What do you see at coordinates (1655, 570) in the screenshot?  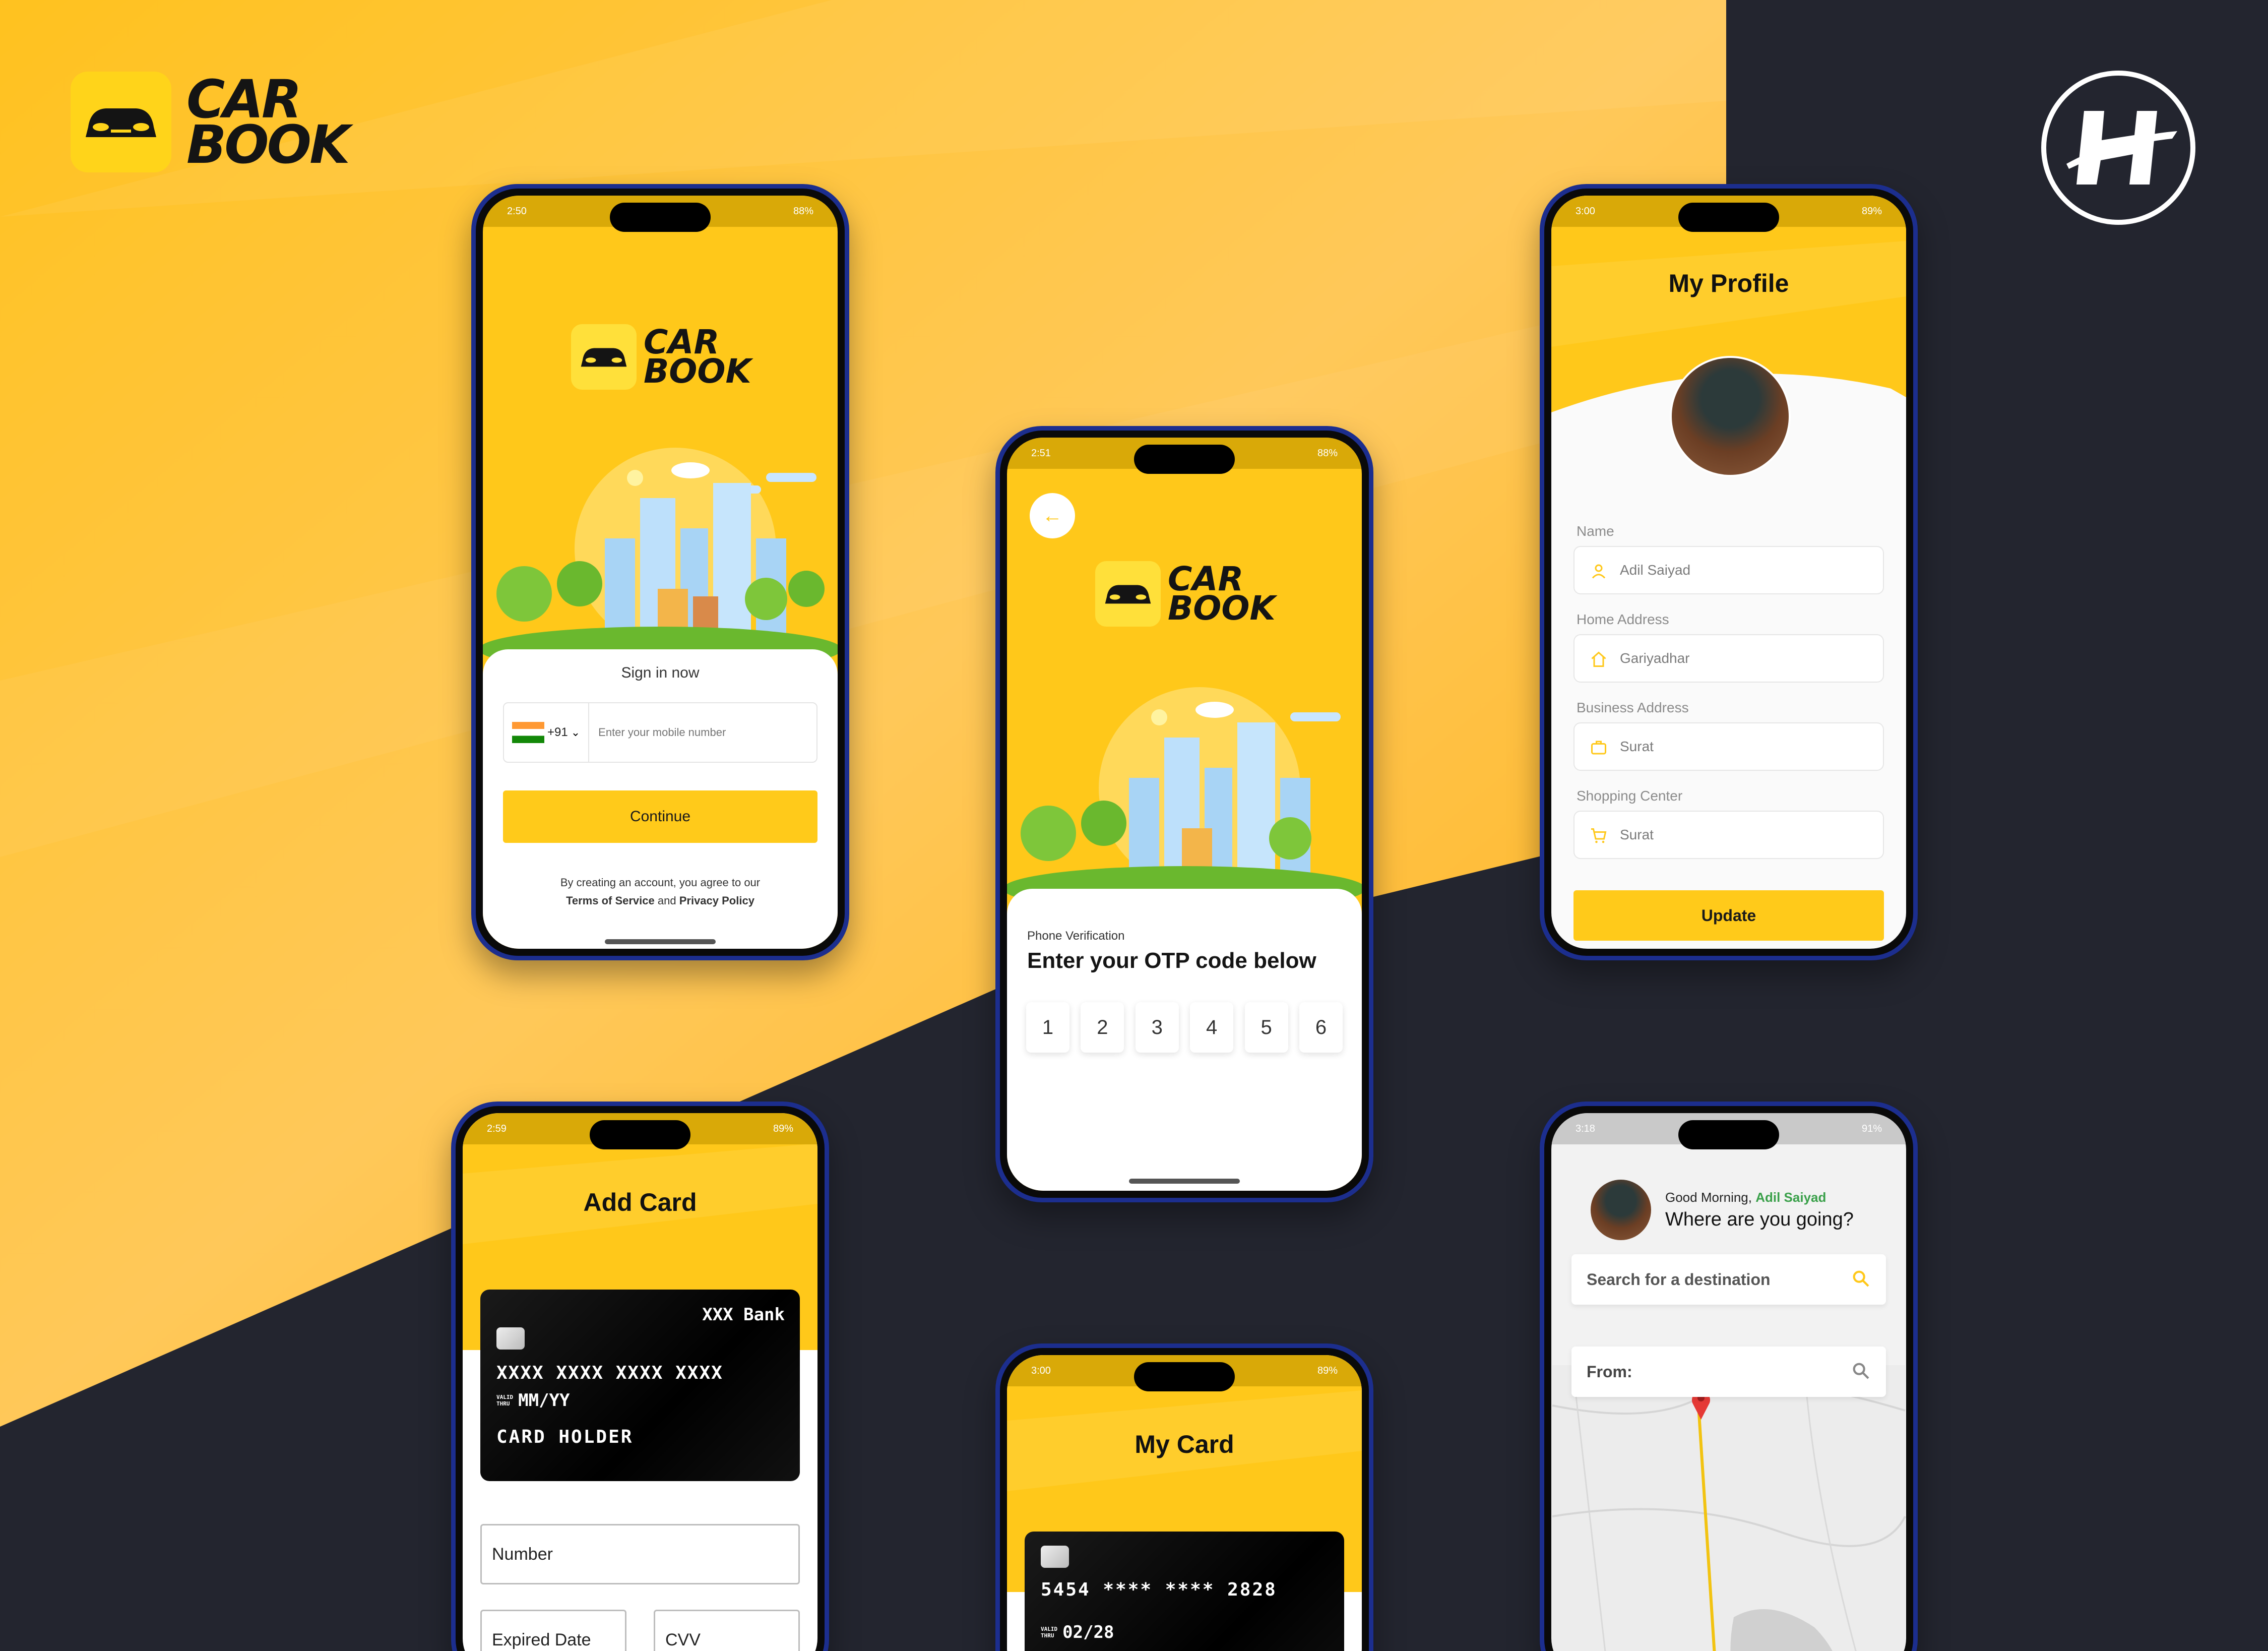 I see `name-value: Adil Saiyad` at bounding box center [1655, 570].